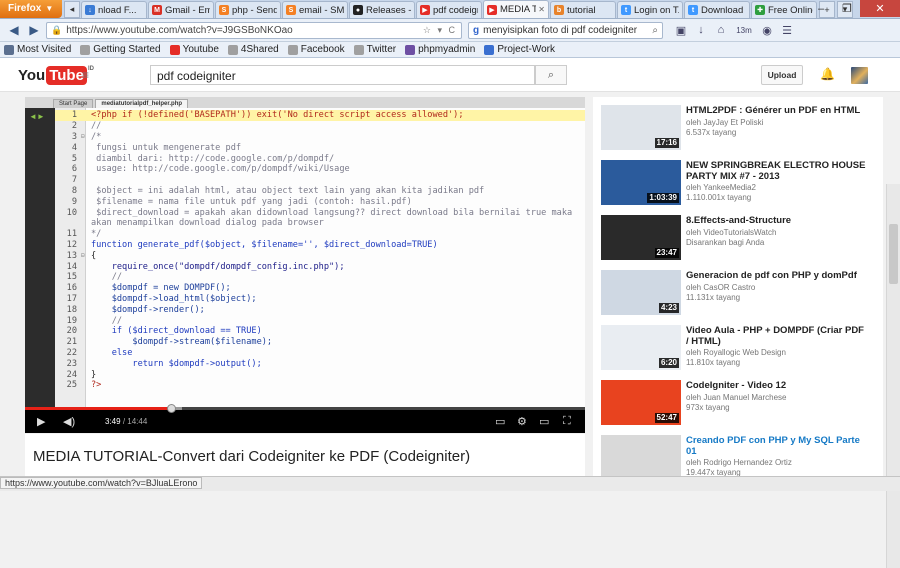  What do you see at coordinates (731, 233) in the screenshot?
I see `channel-name: oleh VideoTutorialsWatch` at bounding box center [731, 233].